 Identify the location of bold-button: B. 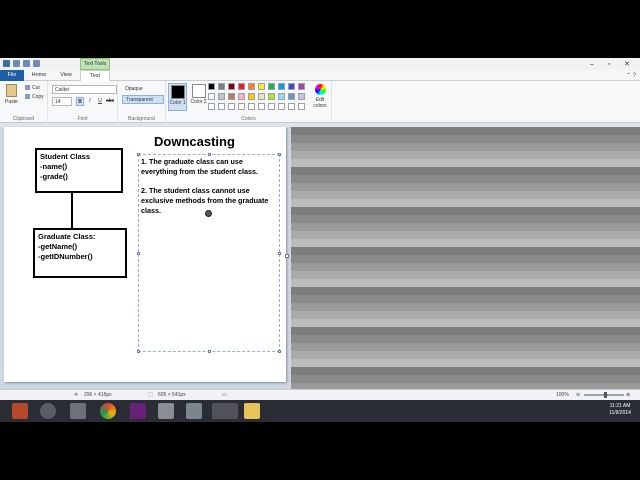
(80, 101).